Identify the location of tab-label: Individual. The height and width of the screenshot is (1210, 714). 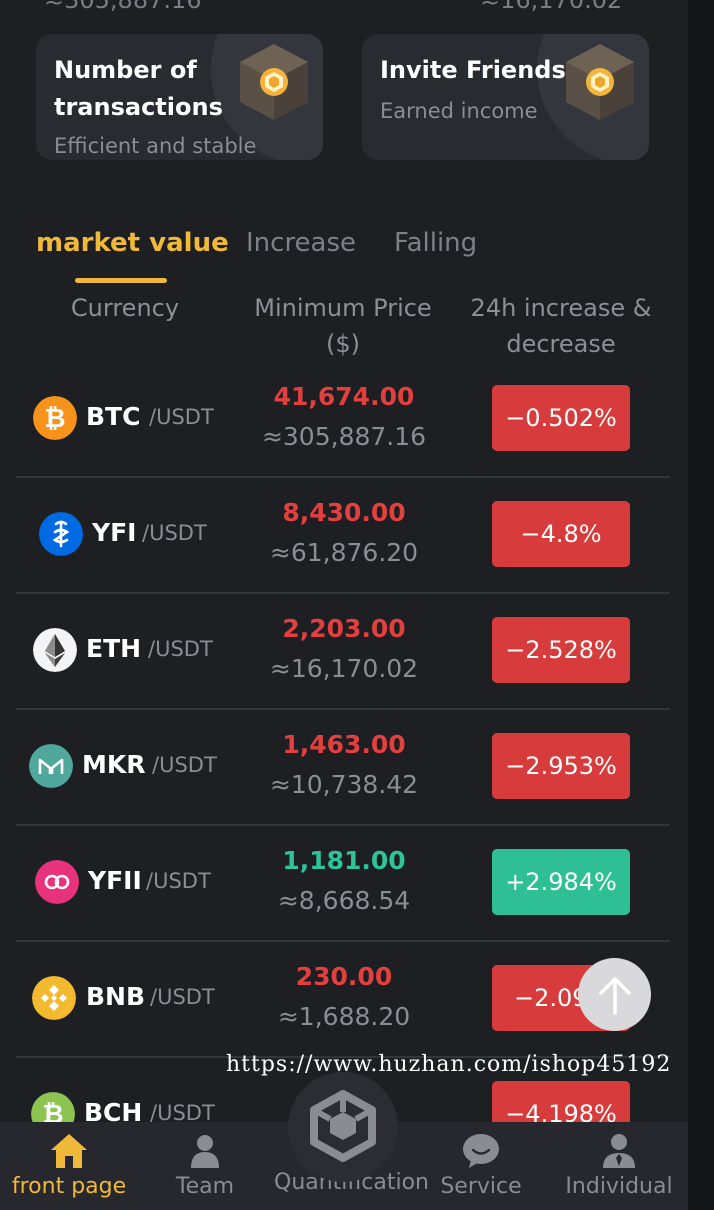
(619, 1186).